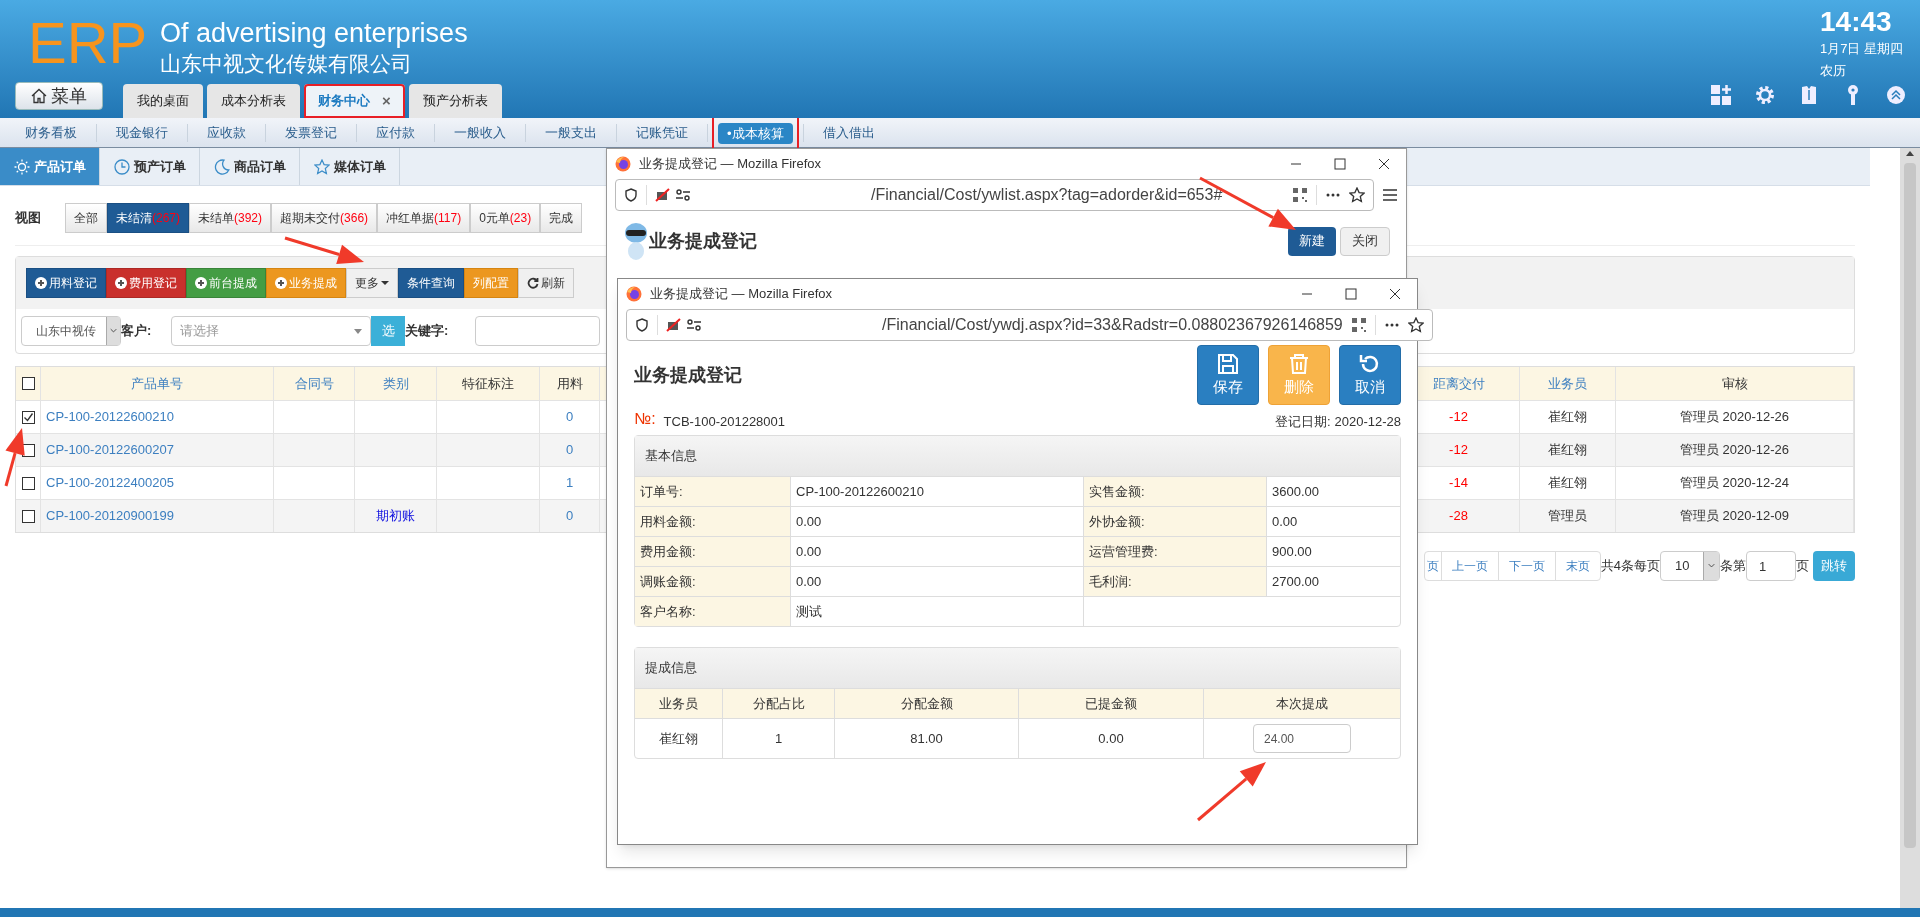  I want to click on page-button: 下一页, so click(1526, 566).